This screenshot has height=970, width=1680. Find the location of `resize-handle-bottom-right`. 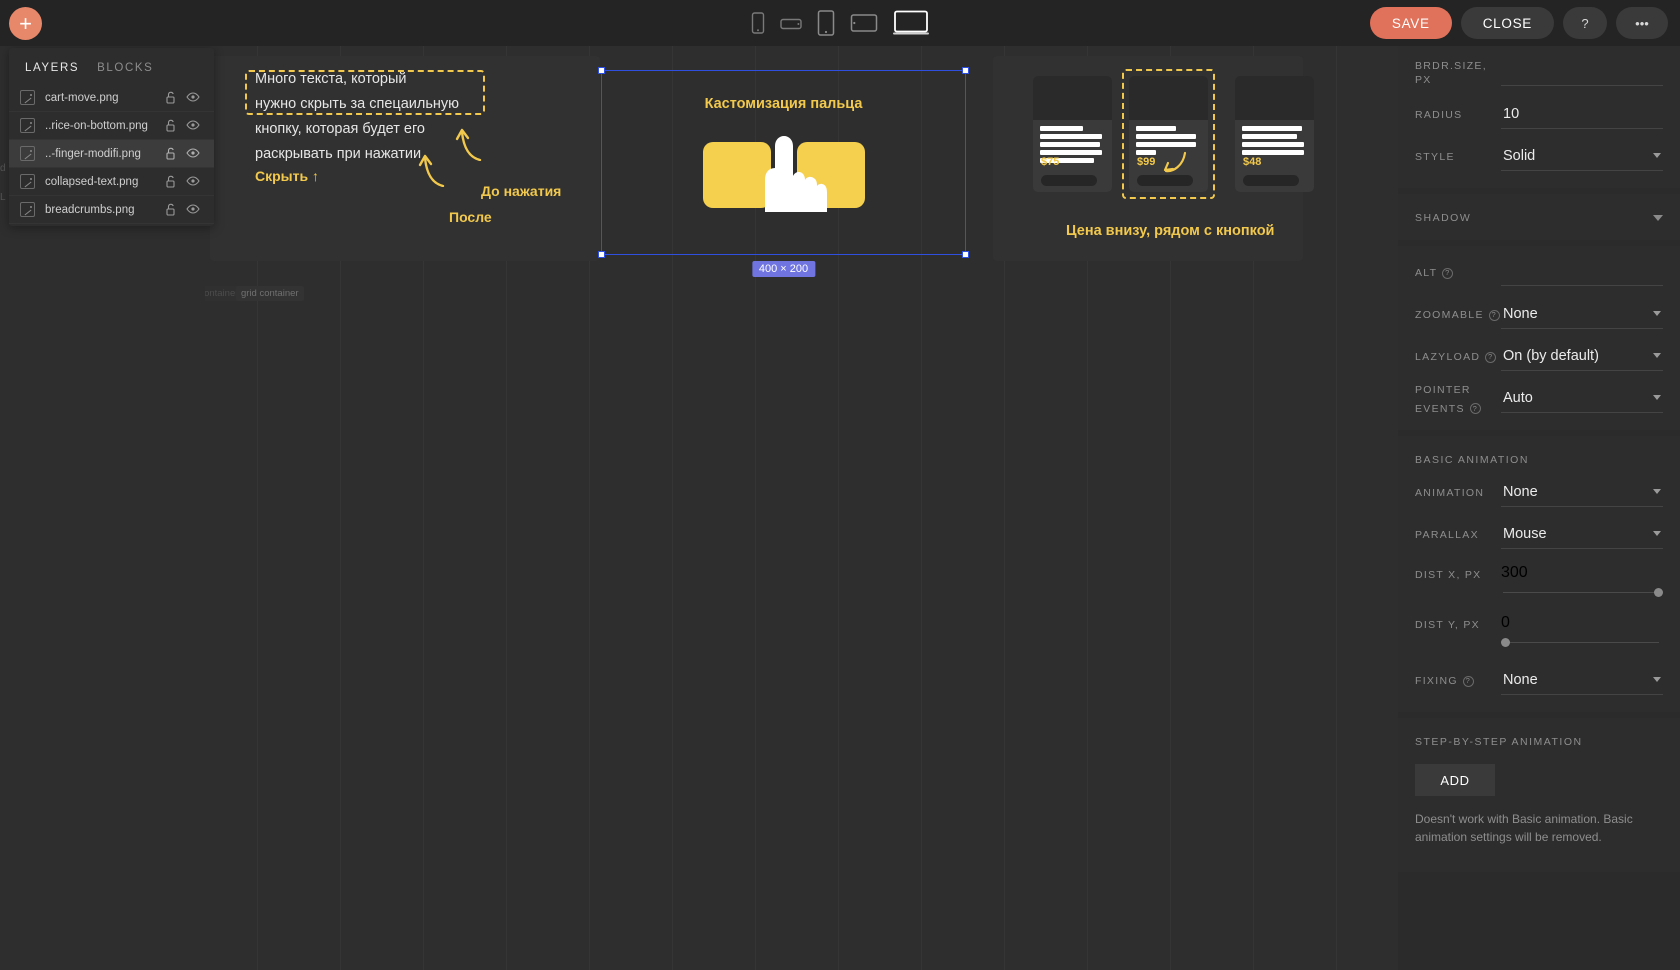

resize-handle-bottom-right is located at coordinates (965, 254).